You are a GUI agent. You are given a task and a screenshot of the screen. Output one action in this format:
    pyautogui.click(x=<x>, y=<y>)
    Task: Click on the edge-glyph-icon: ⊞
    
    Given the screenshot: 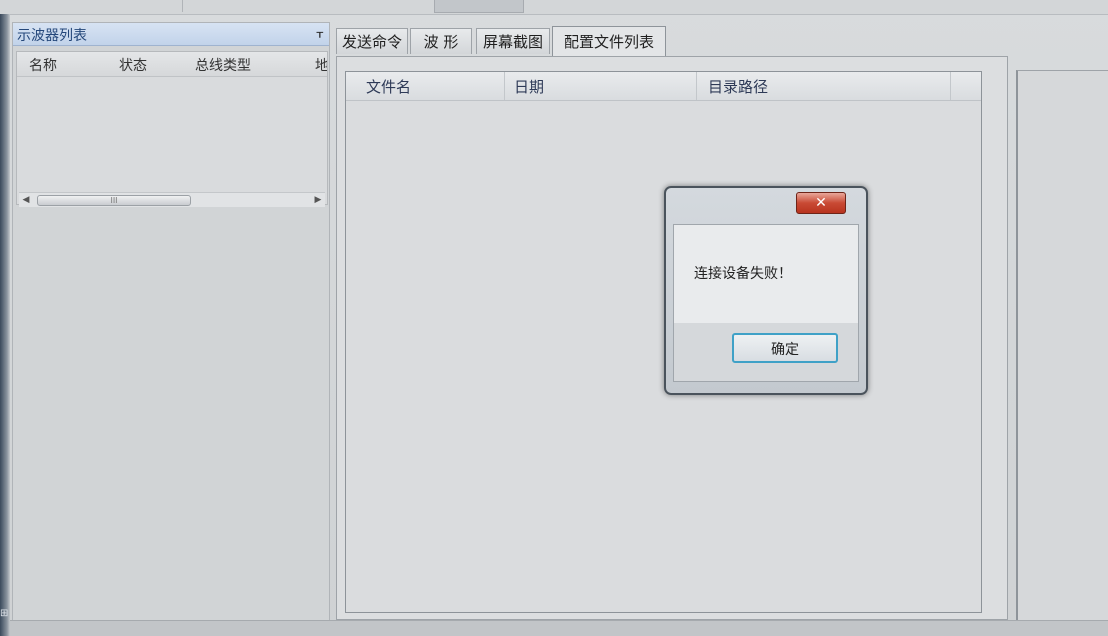 What is the action you would take?
    pyautogui.click(x=4, y=613)
    